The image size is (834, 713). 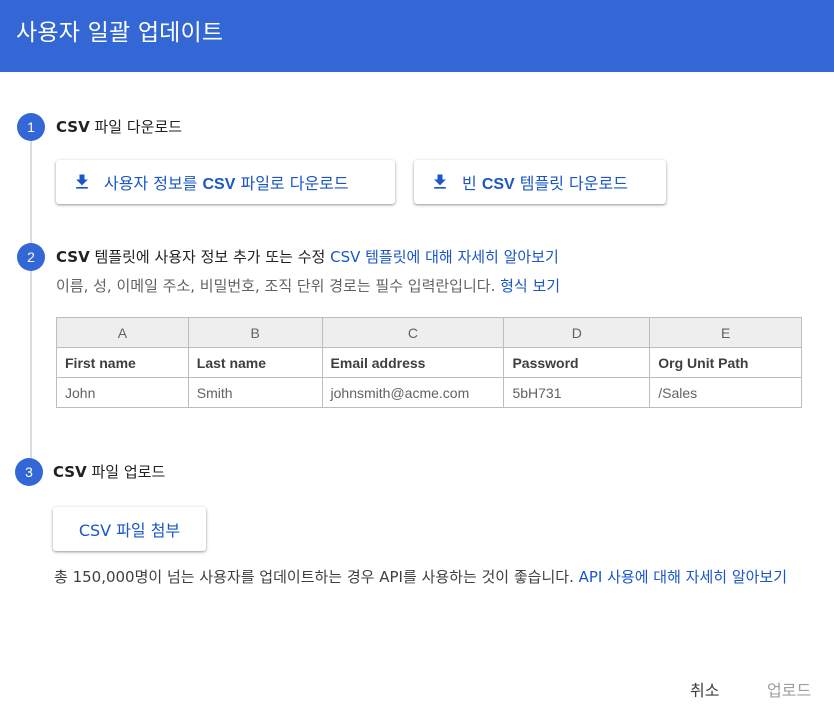 I want to click on stepper-line, so click(x=31, y=299).